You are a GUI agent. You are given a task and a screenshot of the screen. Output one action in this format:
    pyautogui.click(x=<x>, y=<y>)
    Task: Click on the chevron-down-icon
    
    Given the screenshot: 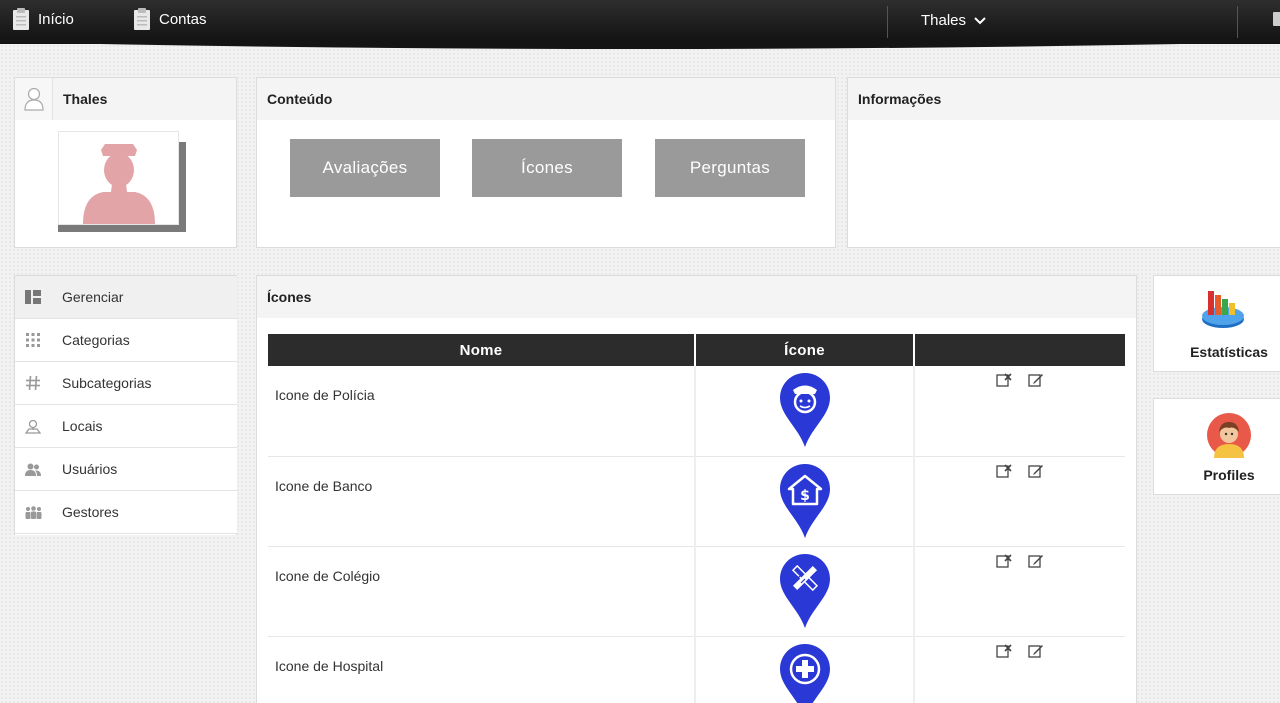 What is the action you would take?
    pyautogui.click(x=980, y=20)
    